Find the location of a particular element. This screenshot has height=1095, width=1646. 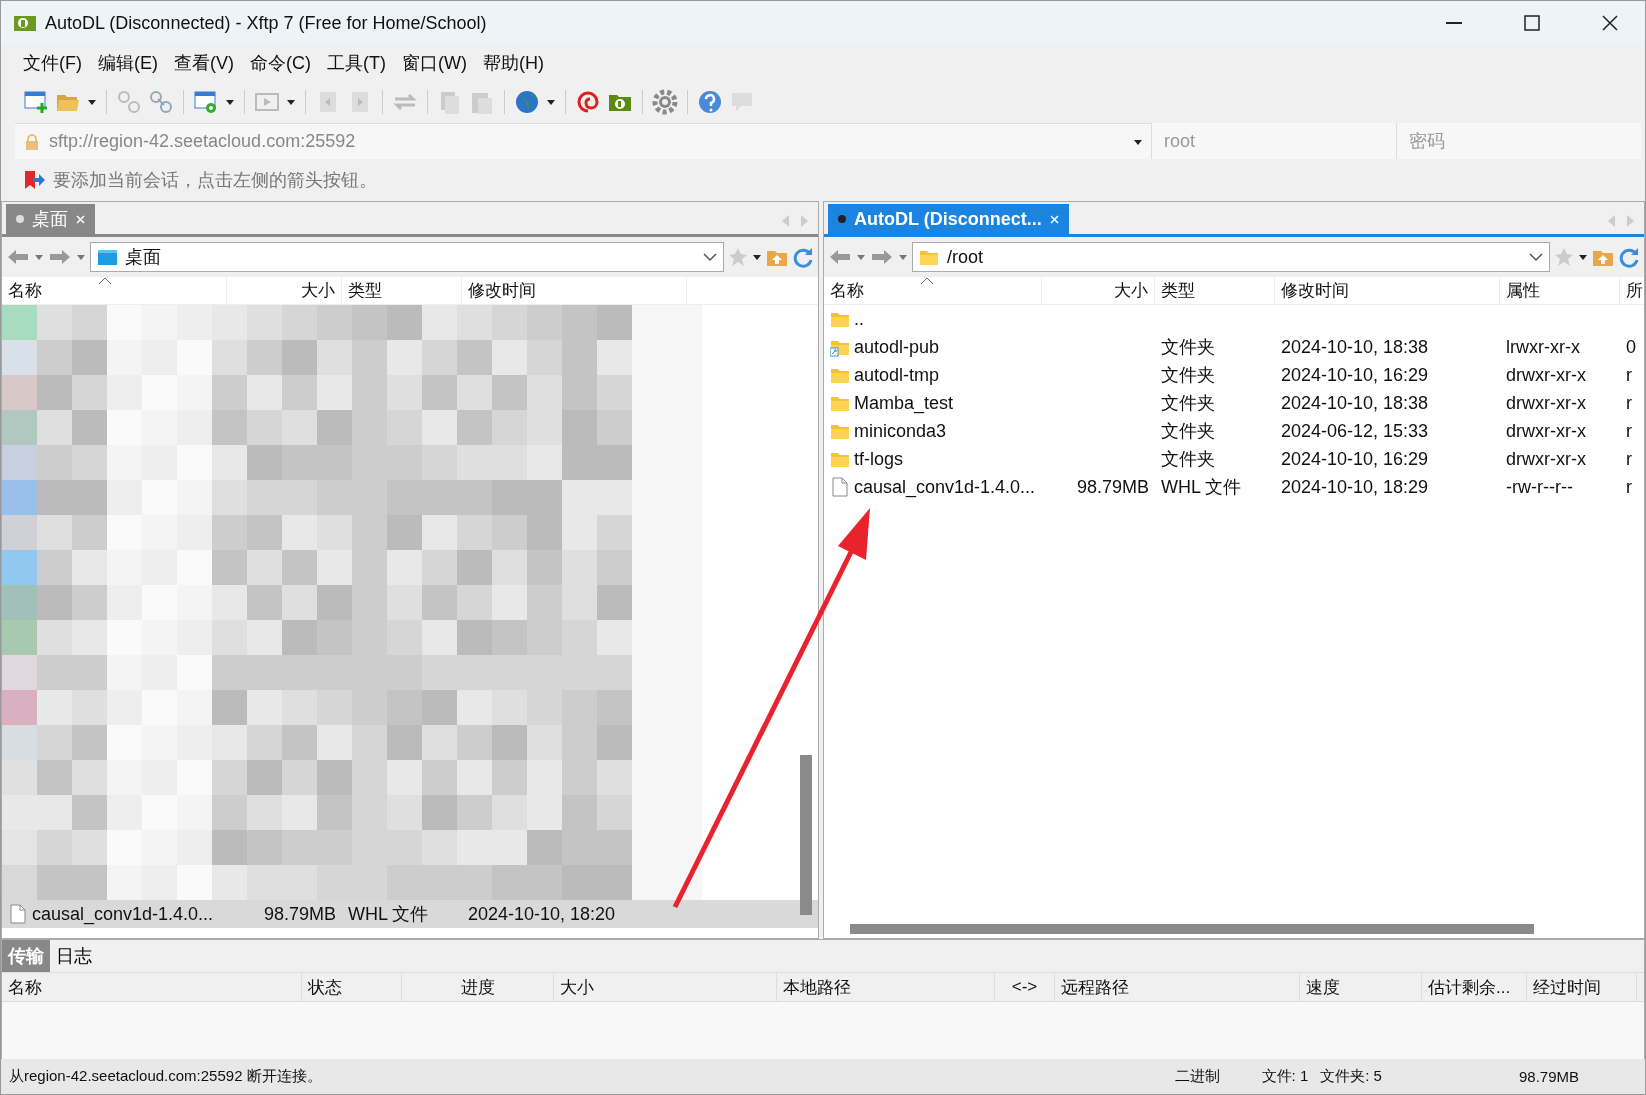

table-cell: 2024-10-10, 18:20 is located at coordinates (542, 914).